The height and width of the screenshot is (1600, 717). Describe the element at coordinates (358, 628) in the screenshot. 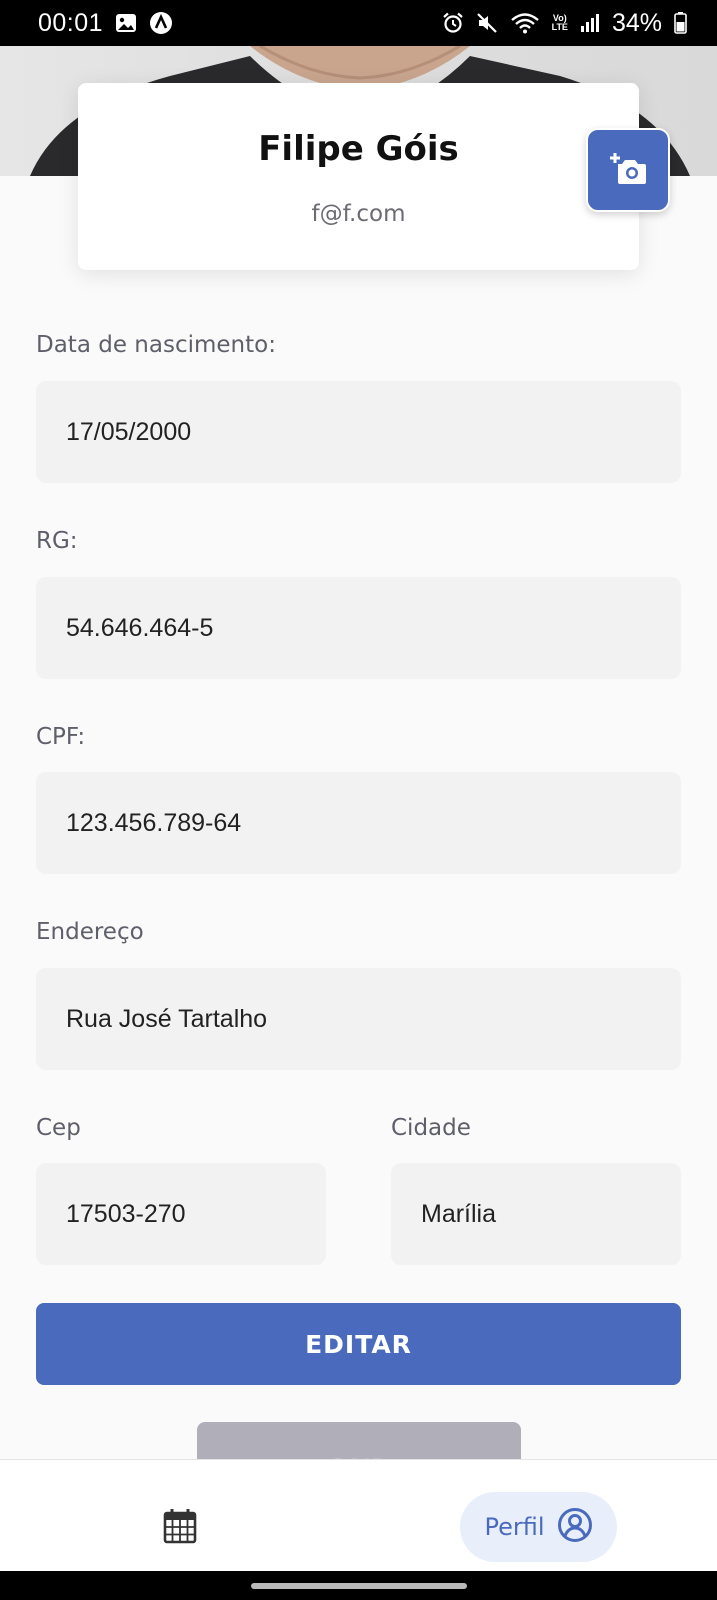

I see `rg-field: 54.646.464-5` at that location.